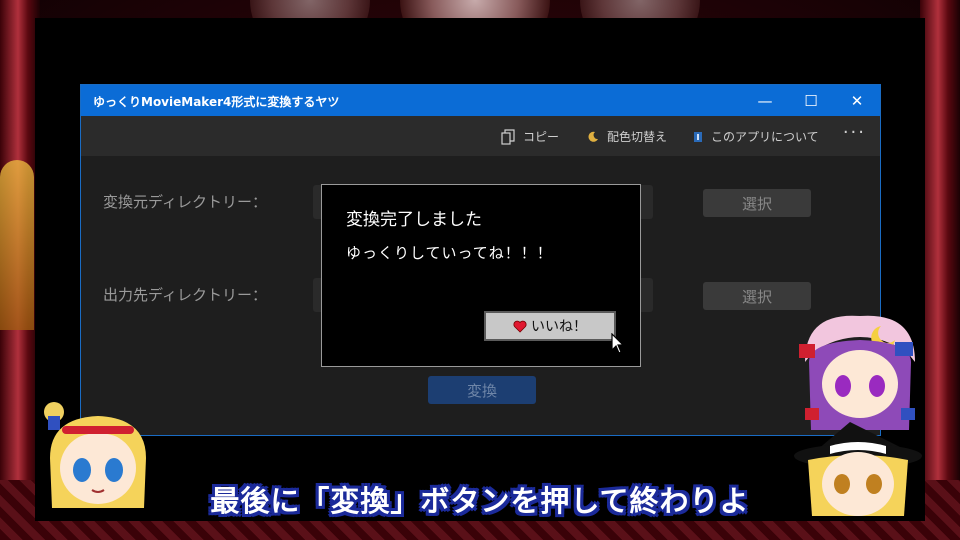  What do you see at coordinates (757, 203) in the screenshot?
I see `source-select-button: 選択` at bounding box center [757, 203].